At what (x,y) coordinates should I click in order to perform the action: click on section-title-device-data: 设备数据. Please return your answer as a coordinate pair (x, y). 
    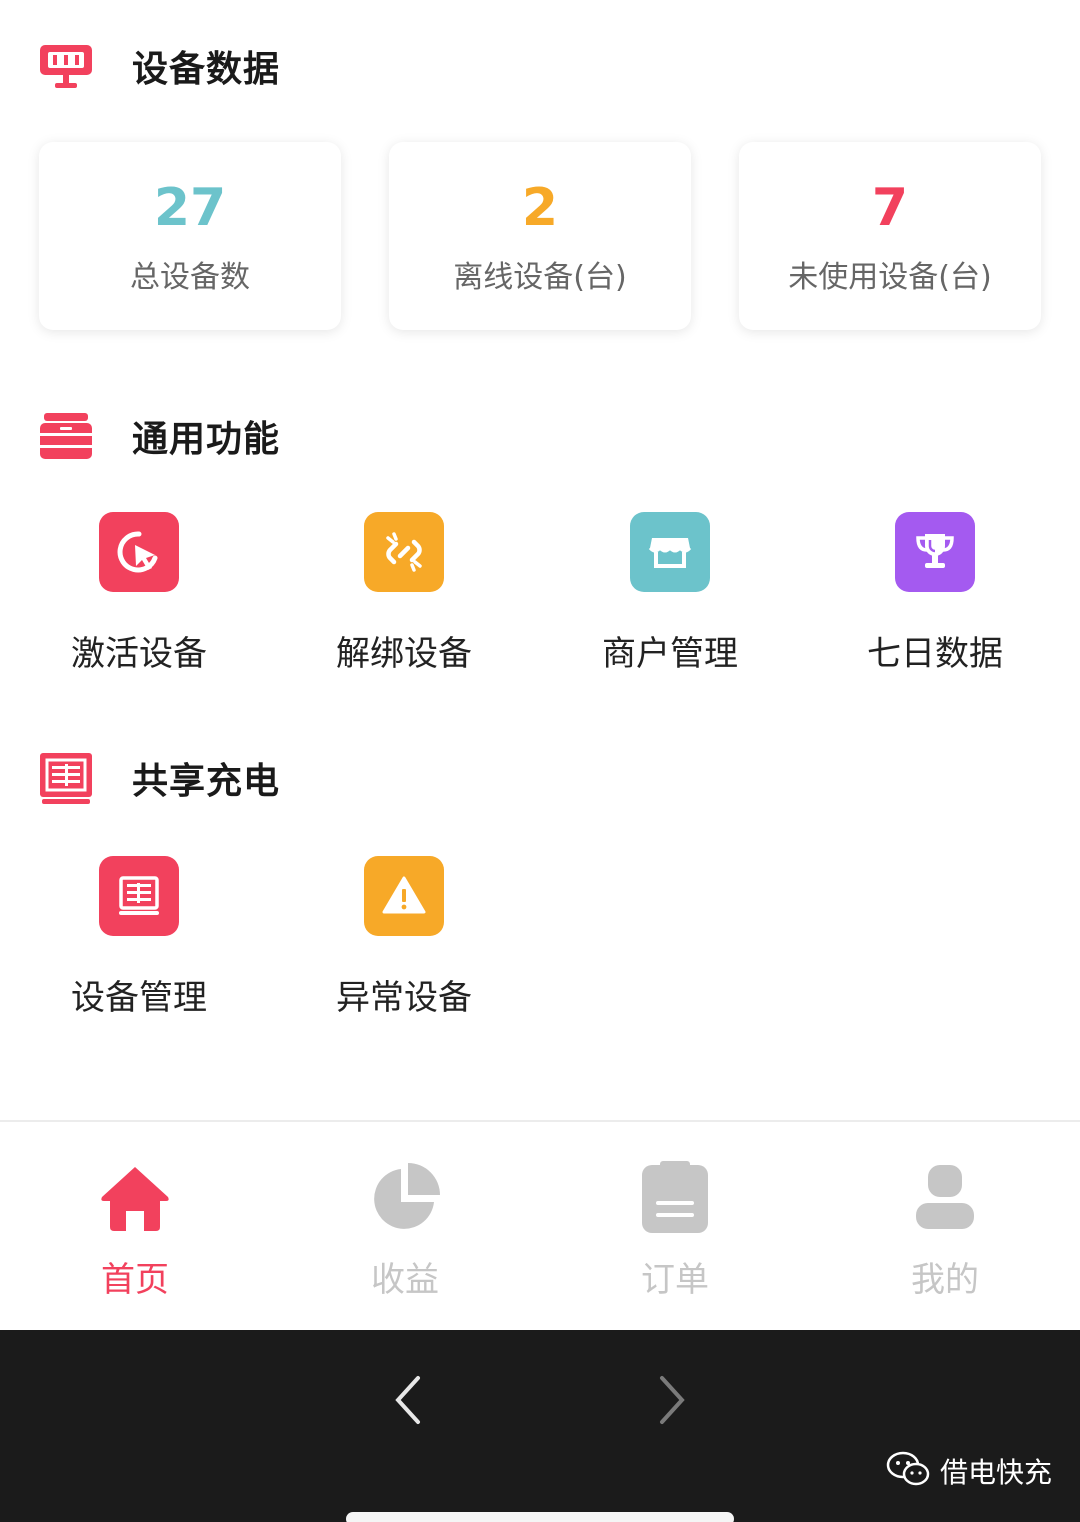
    Looking at the image, I should click on (206, 69).